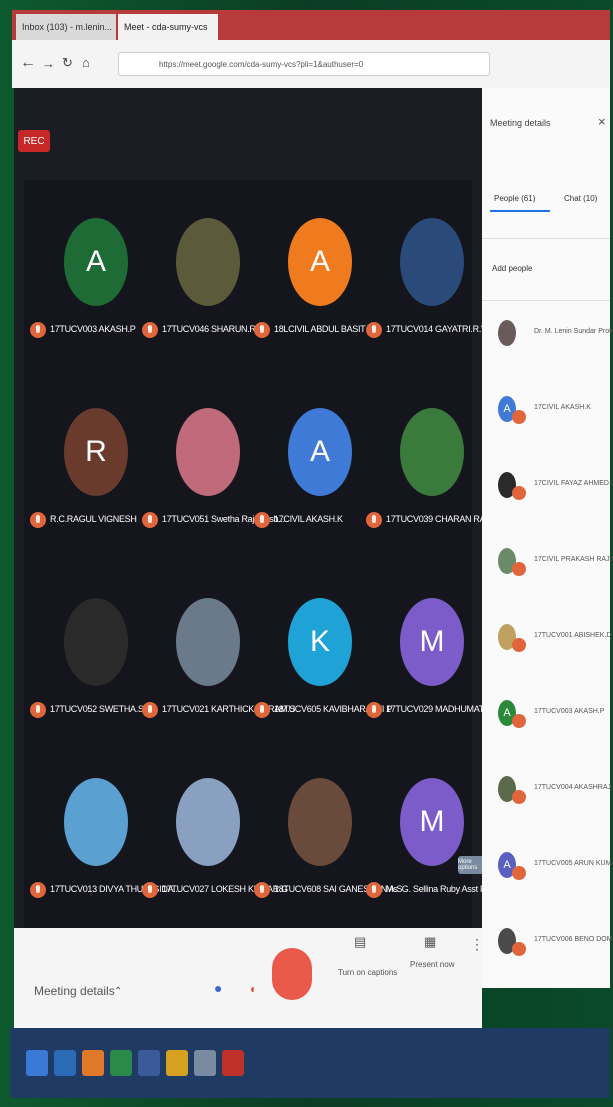 Image resolution: width=613 pixels, height=1107 pixels. I want to click on person-avatar, so click(507, 333).